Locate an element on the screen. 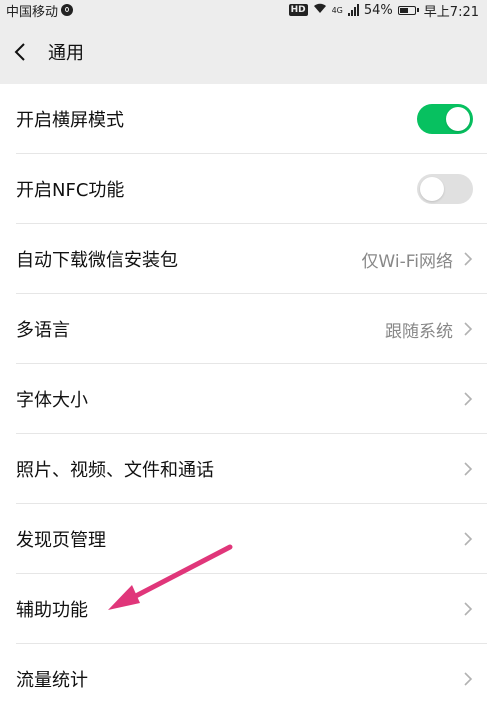 This screenshot has width=487, height=714. carrier-name: 中国移动 is located at coordinates (32, 12).